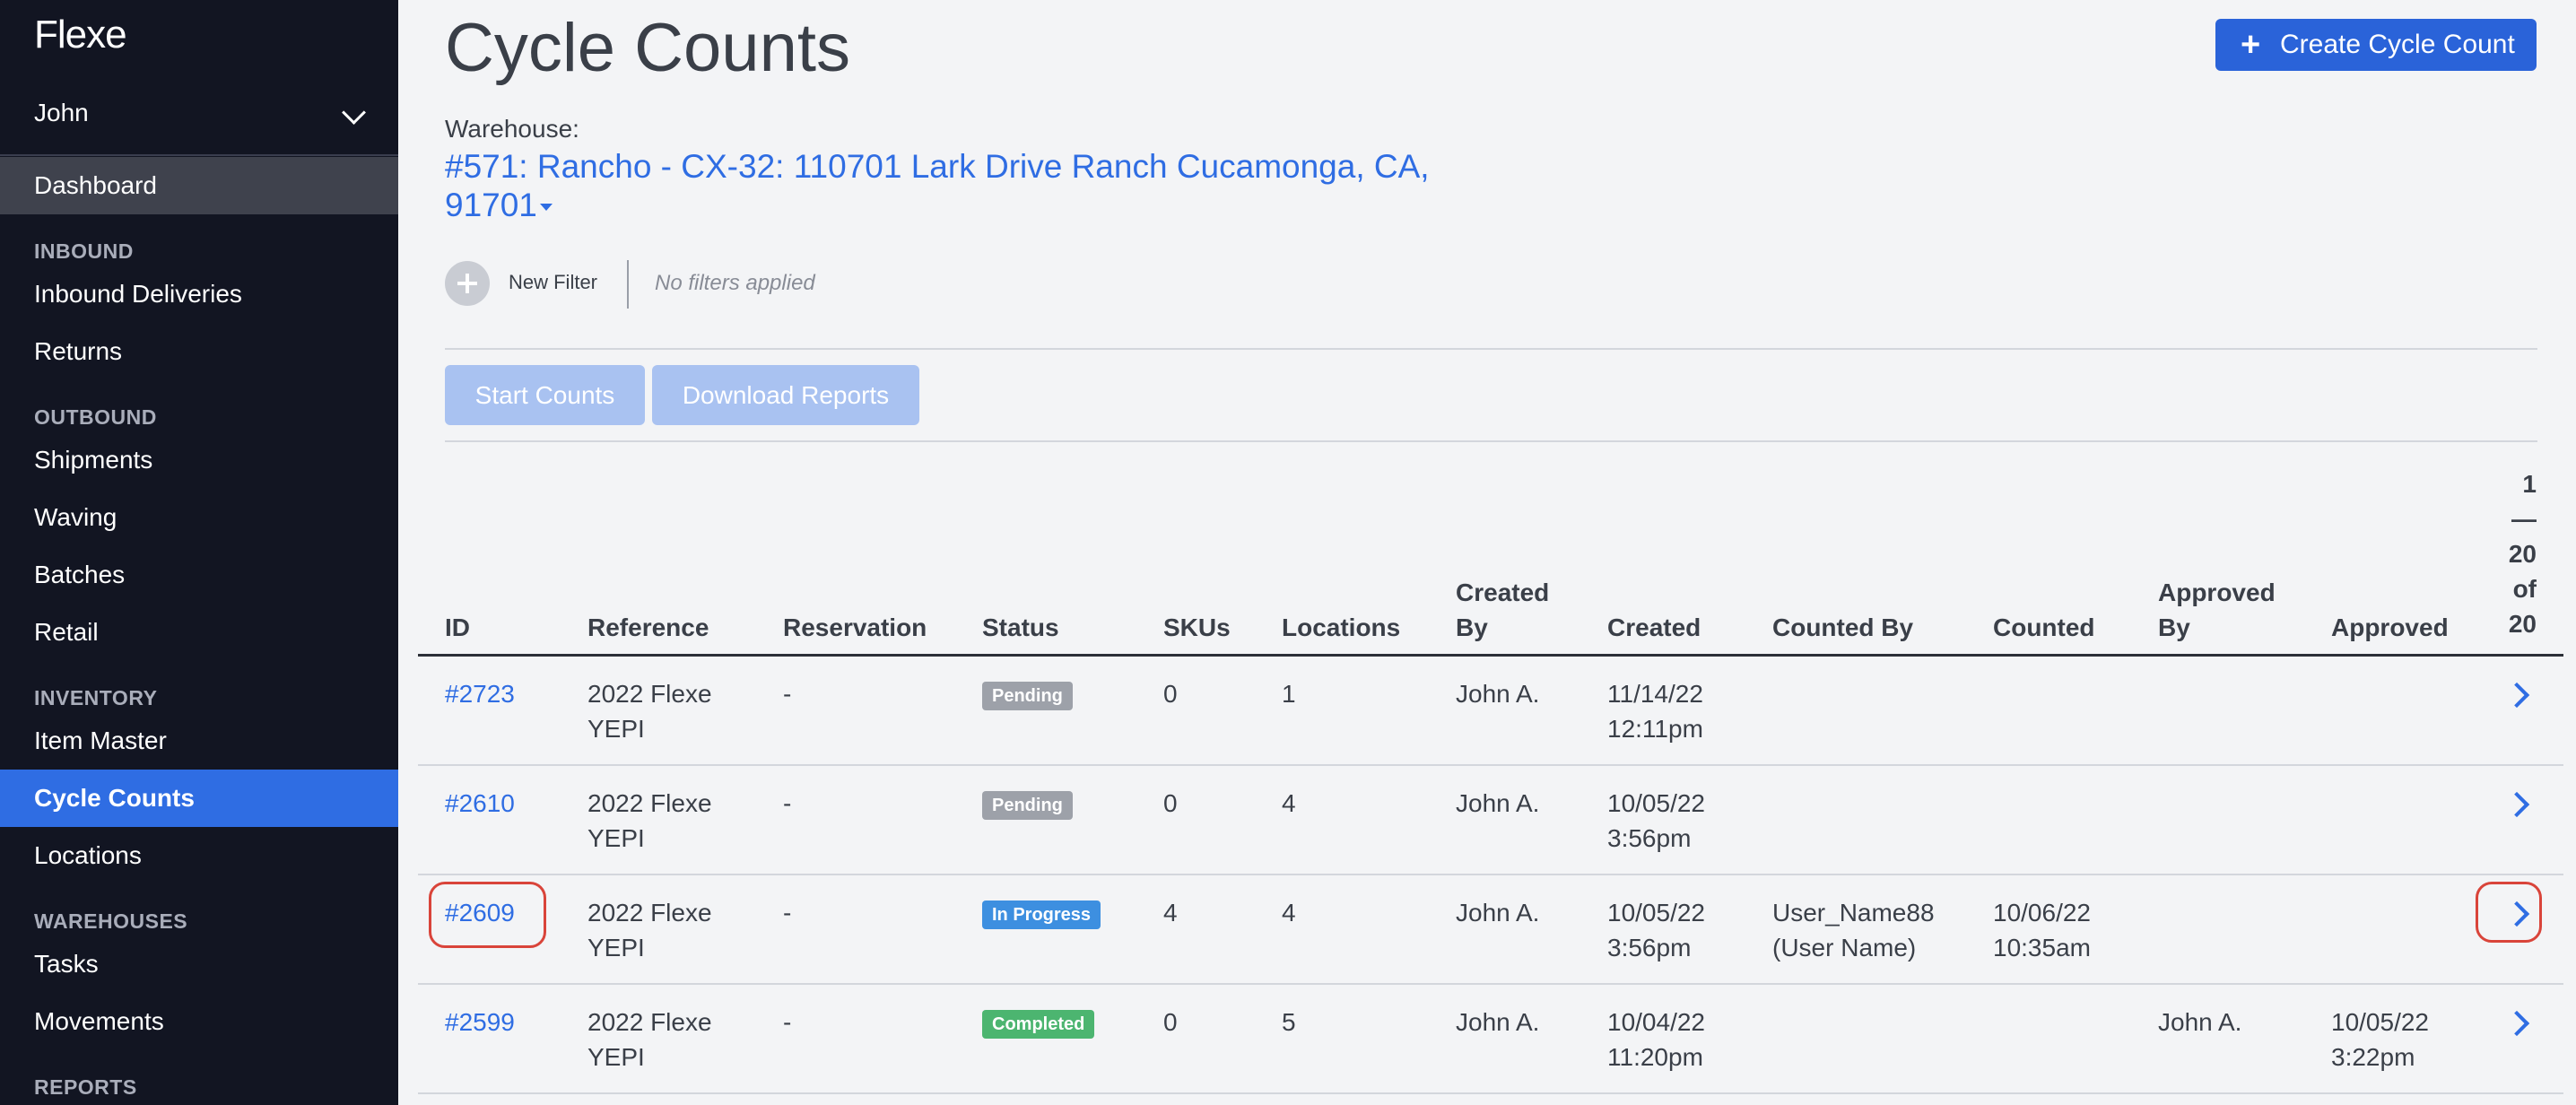  I want to click on pagination-count: 1 — 20 of 20, so click(2511, 553).